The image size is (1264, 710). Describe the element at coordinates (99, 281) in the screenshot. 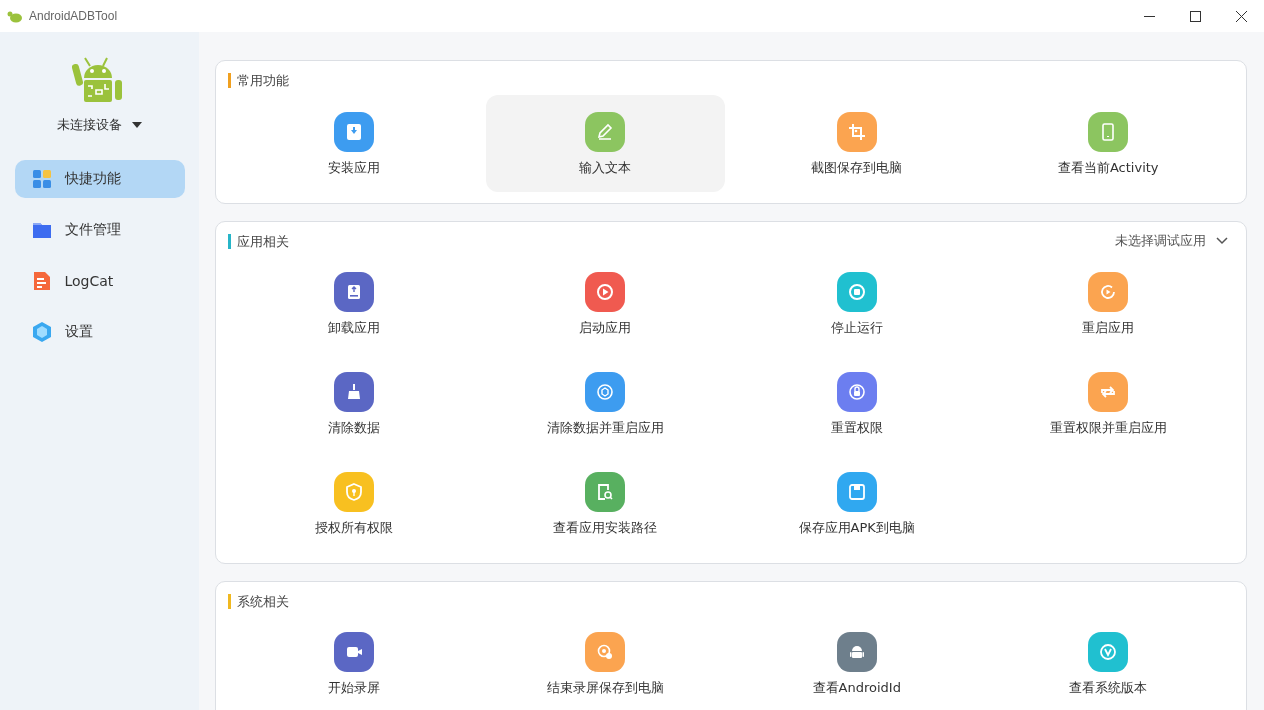

I see `sidebar-item: LogCat` at that location.